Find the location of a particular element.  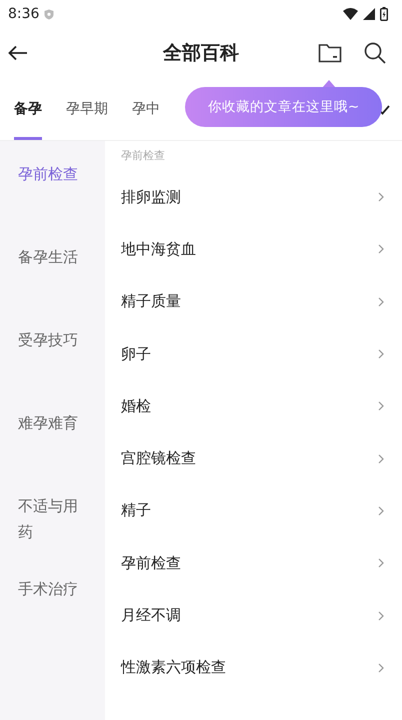

status-time: 8:36 is located at coordinates (24, 14).